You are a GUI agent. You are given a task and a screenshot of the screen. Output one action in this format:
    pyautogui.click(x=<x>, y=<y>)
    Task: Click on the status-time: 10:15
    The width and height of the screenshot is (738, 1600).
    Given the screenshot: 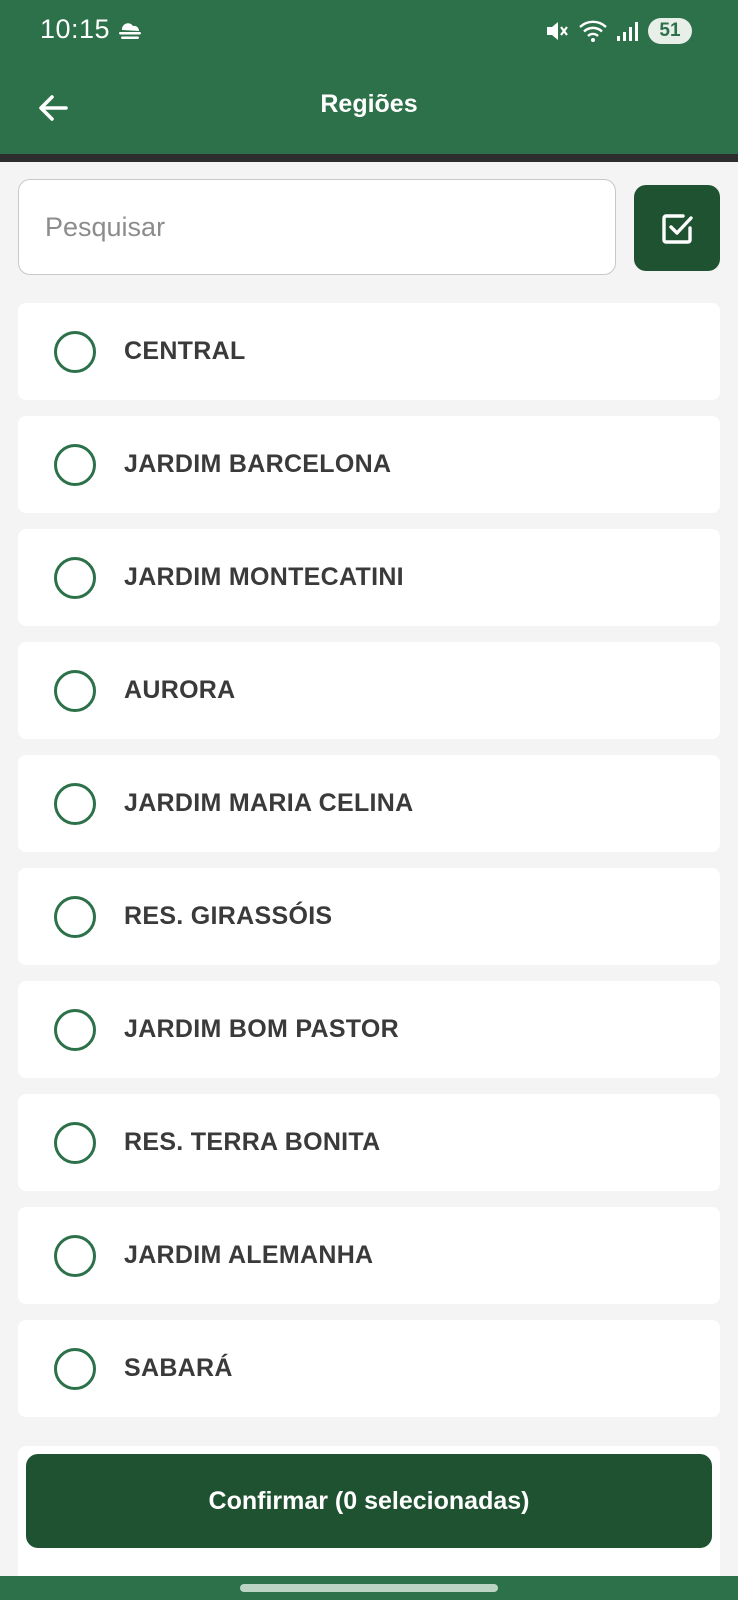 What is the action you would take?
    pyautogui.click(x=75, y=29)
    